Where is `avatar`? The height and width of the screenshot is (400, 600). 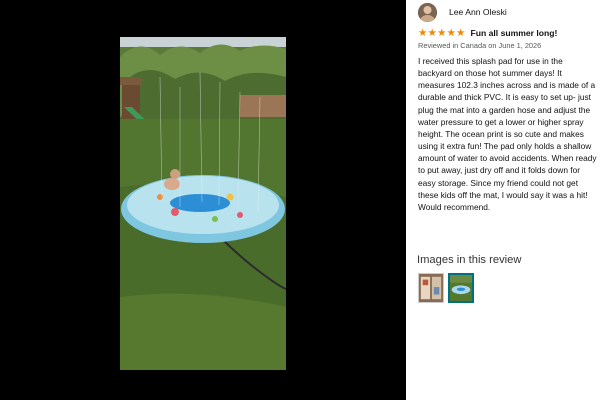
avatar is located at coordinates (427, 12).